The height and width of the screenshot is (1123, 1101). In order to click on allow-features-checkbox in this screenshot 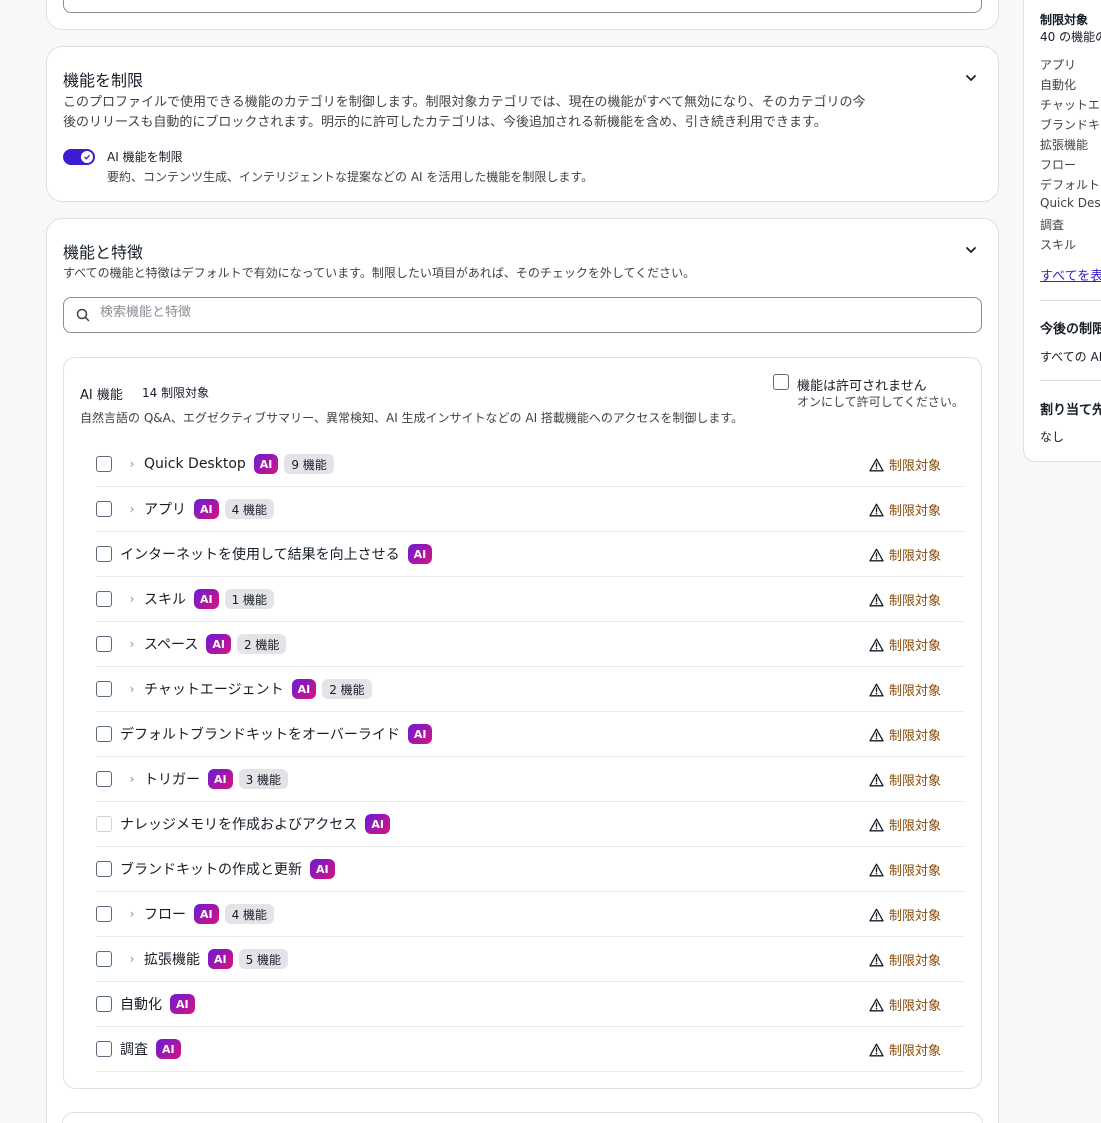, I will do `click(781, 382)`.